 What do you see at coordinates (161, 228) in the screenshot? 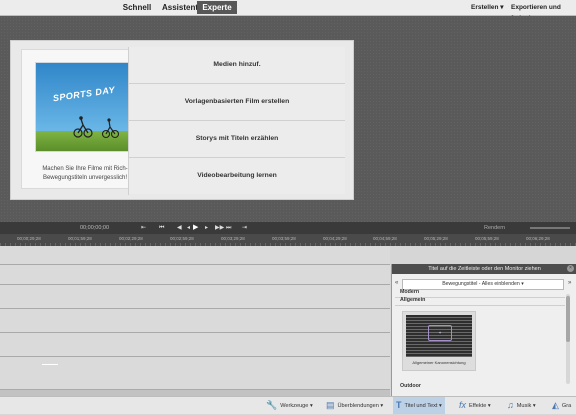
I see `previous-edit-button: ⏮` at bounding box center [161, 228].